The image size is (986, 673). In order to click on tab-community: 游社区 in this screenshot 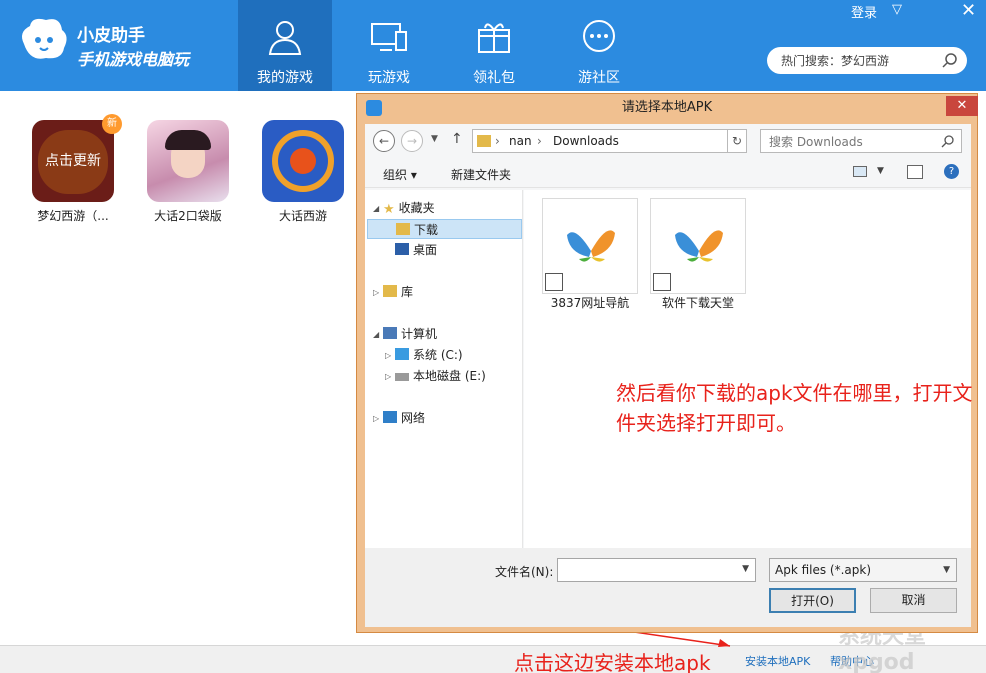, I will do `click(599, 45)`.